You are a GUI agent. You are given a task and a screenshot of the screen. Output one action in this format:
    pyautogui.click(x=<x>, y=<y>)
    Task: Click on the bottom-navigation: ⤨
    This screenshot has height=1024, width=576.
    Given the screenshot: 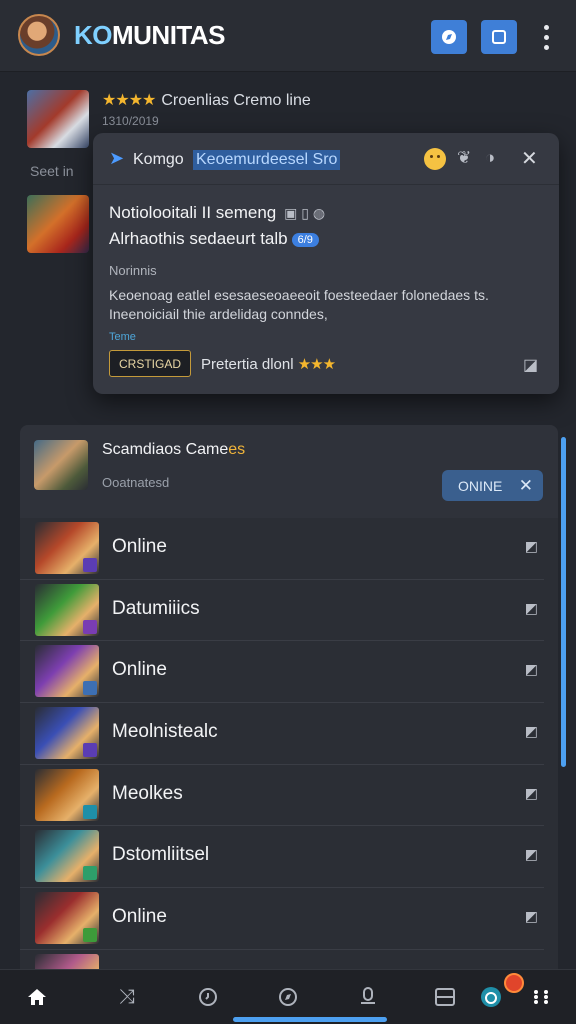 What is the action you would take?
    pyautogui.click(x=288, y=996)
    